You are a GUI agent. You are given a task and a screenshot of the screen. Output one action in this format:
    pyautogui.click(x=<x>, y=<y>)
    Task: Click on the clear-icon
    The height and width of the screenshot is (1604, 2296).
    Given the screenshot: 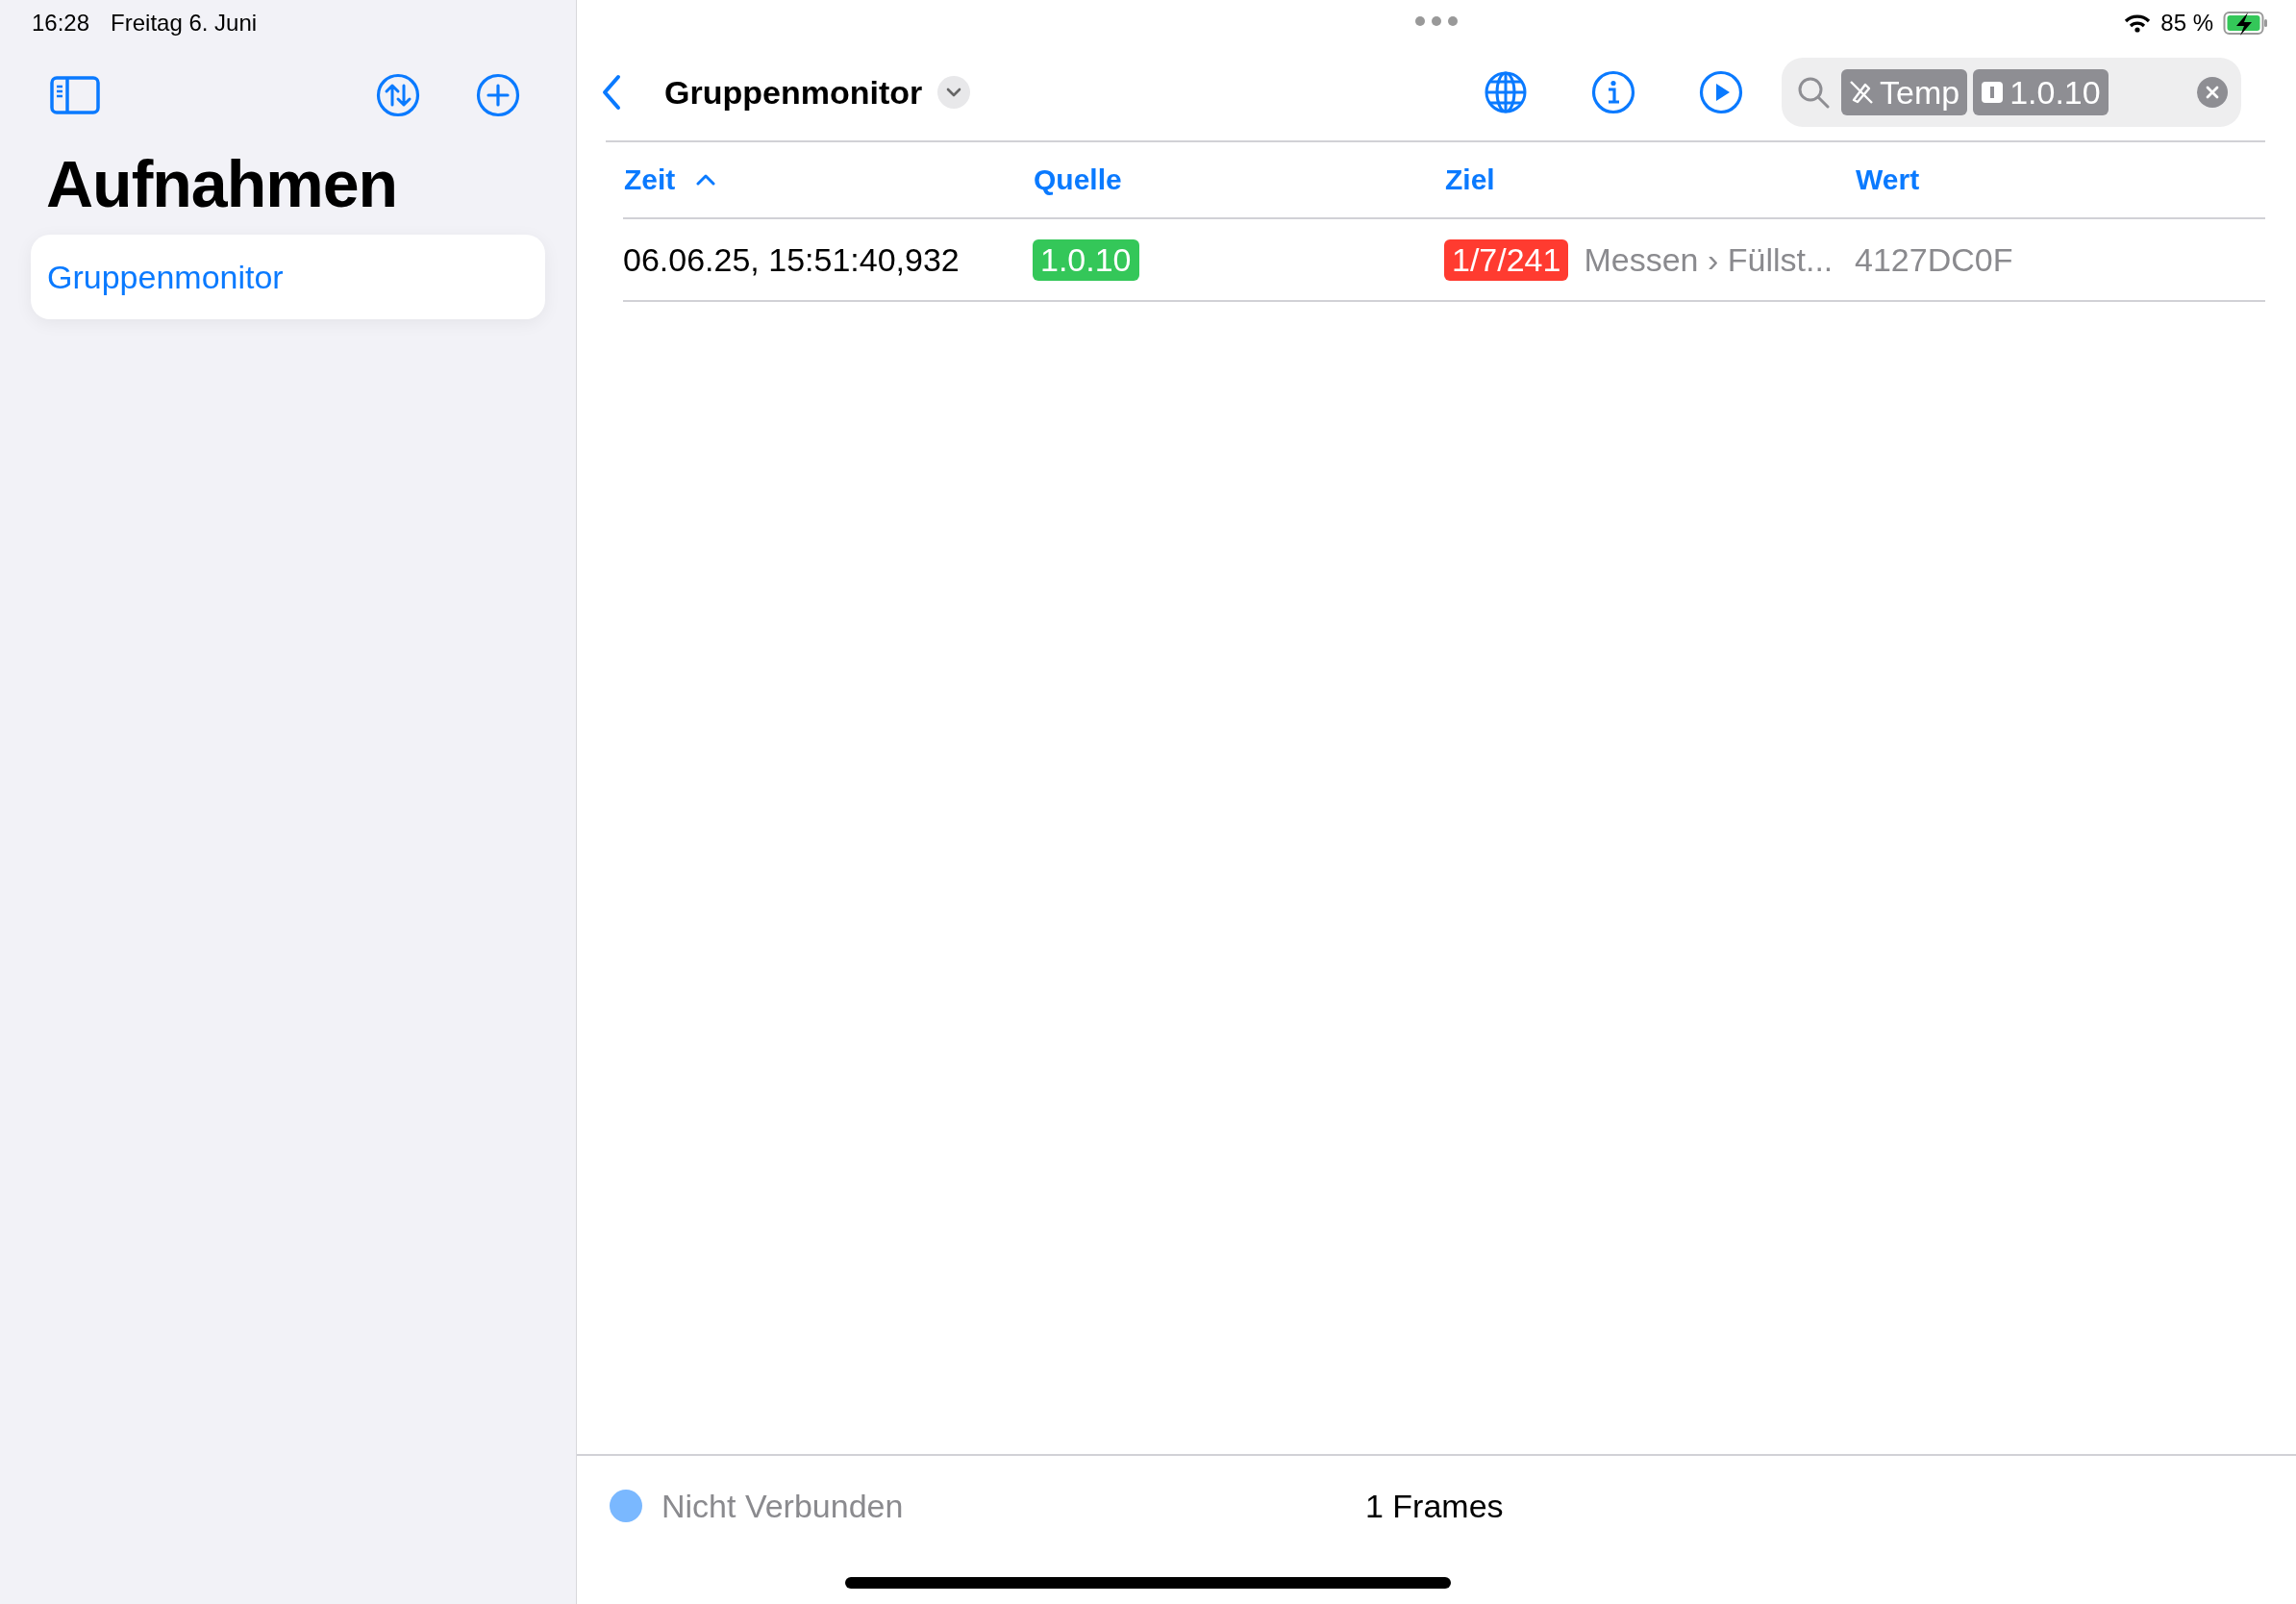 What is the action you would take?
    pyautogui.click(x=2212, y=92)
    